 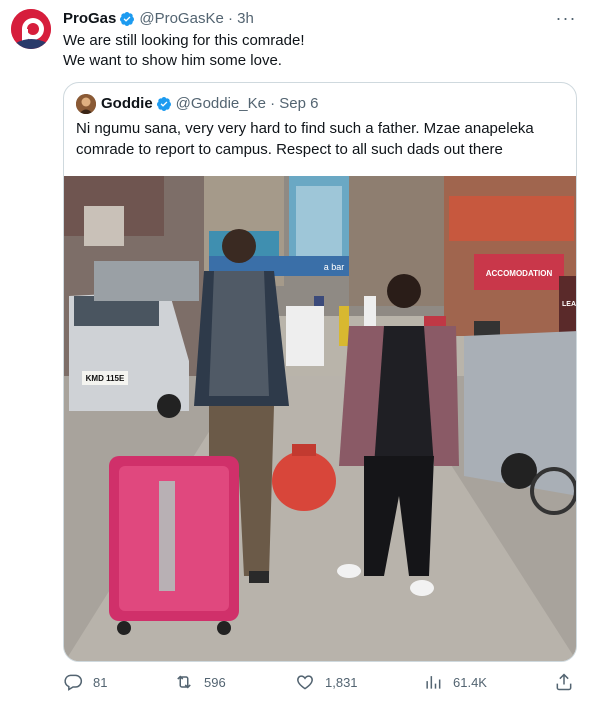 I want to click on tweet-header: ProGas @ProGasKe · 3h, so click(x=158, y=19).